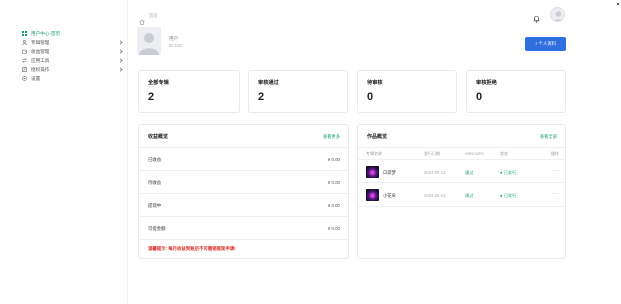 Image resolution: width=621 pixels, height=304 pixels. Describe the element at coordinates (298, 91) in the screenshot. I see `stat-card-approved: 审核通过 2` at that location.